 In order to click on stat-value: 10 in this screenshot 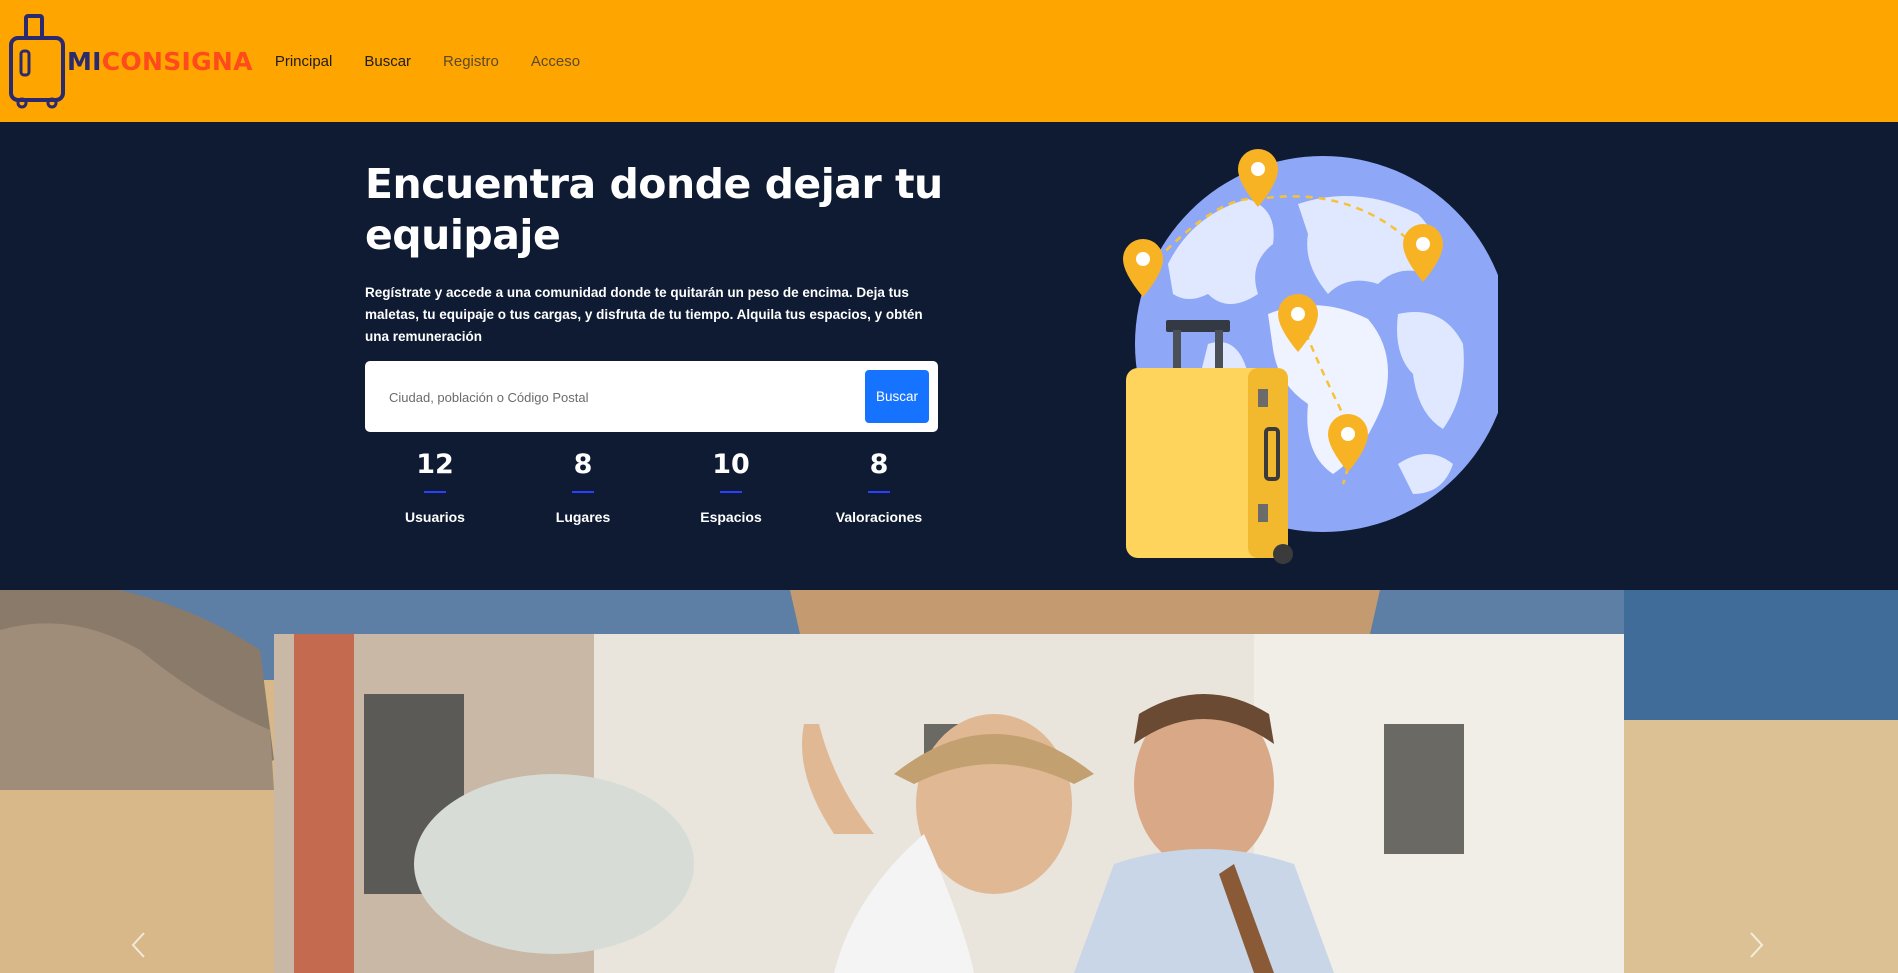, I will do `click(731, 464)`.